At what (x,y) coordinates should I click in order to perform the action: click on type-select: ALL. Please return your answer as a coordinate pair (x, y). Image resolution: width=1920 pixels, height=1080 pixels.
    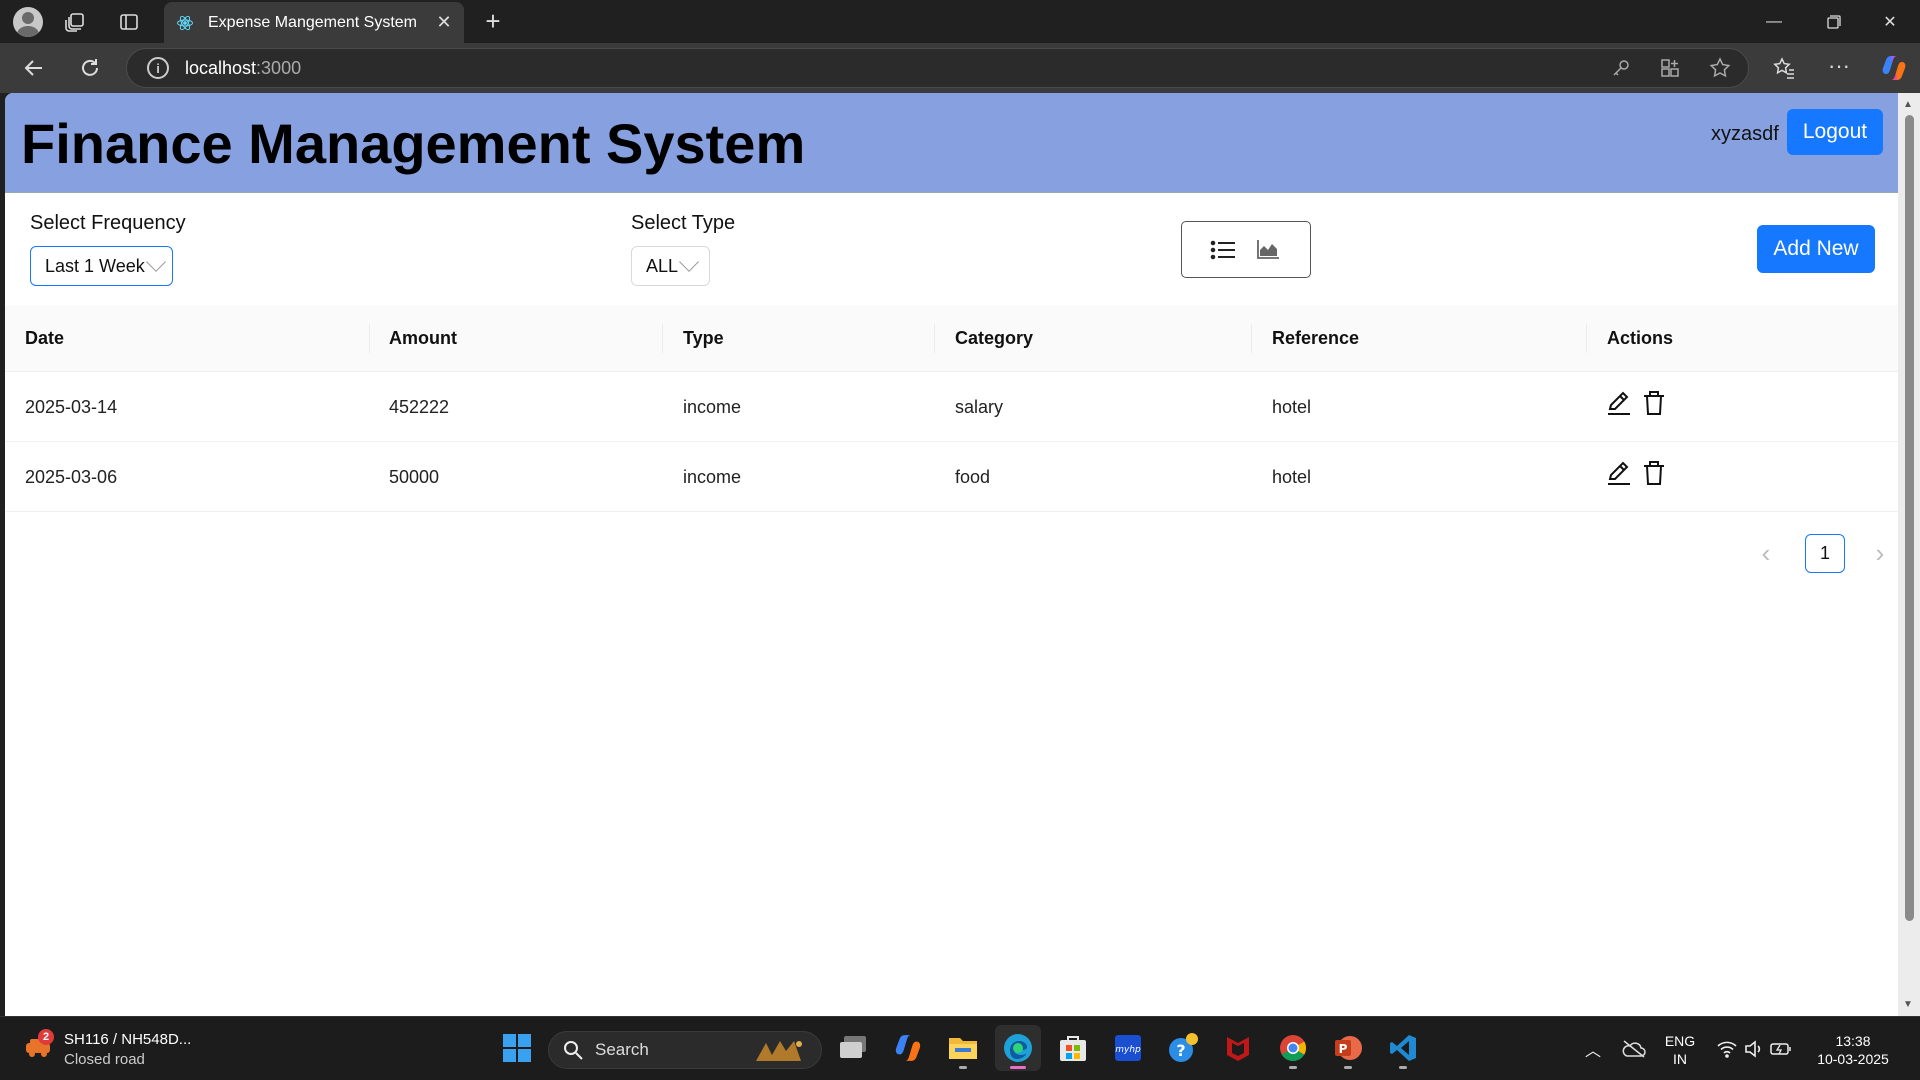
    Looking at the image, I should click on (670, 266).